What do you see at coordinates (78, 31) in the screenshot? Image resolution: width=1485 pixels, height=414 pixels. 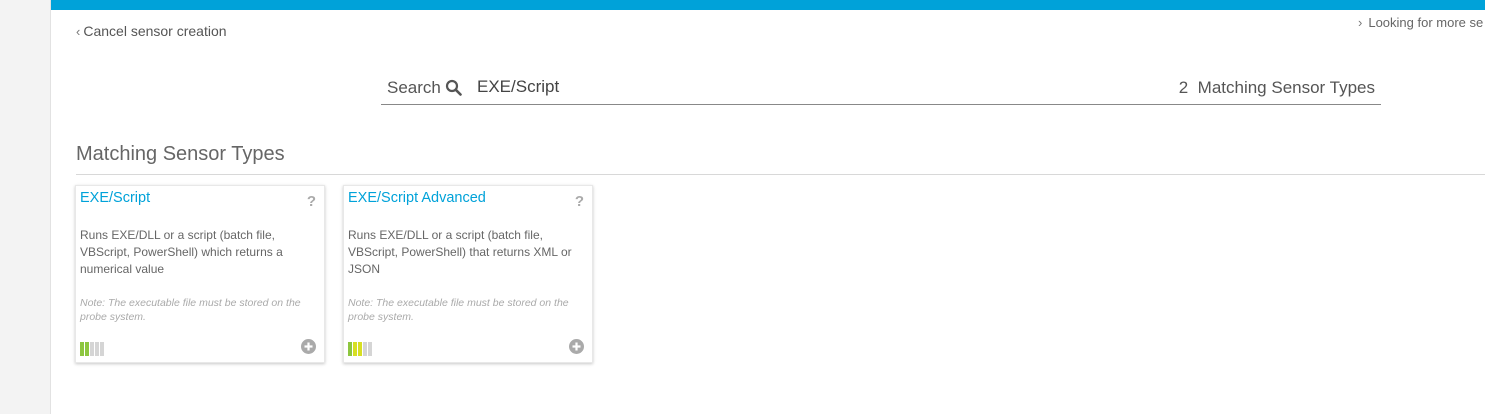 I see `chevron-left-icon: ‹` at bounding box center [78, 31].